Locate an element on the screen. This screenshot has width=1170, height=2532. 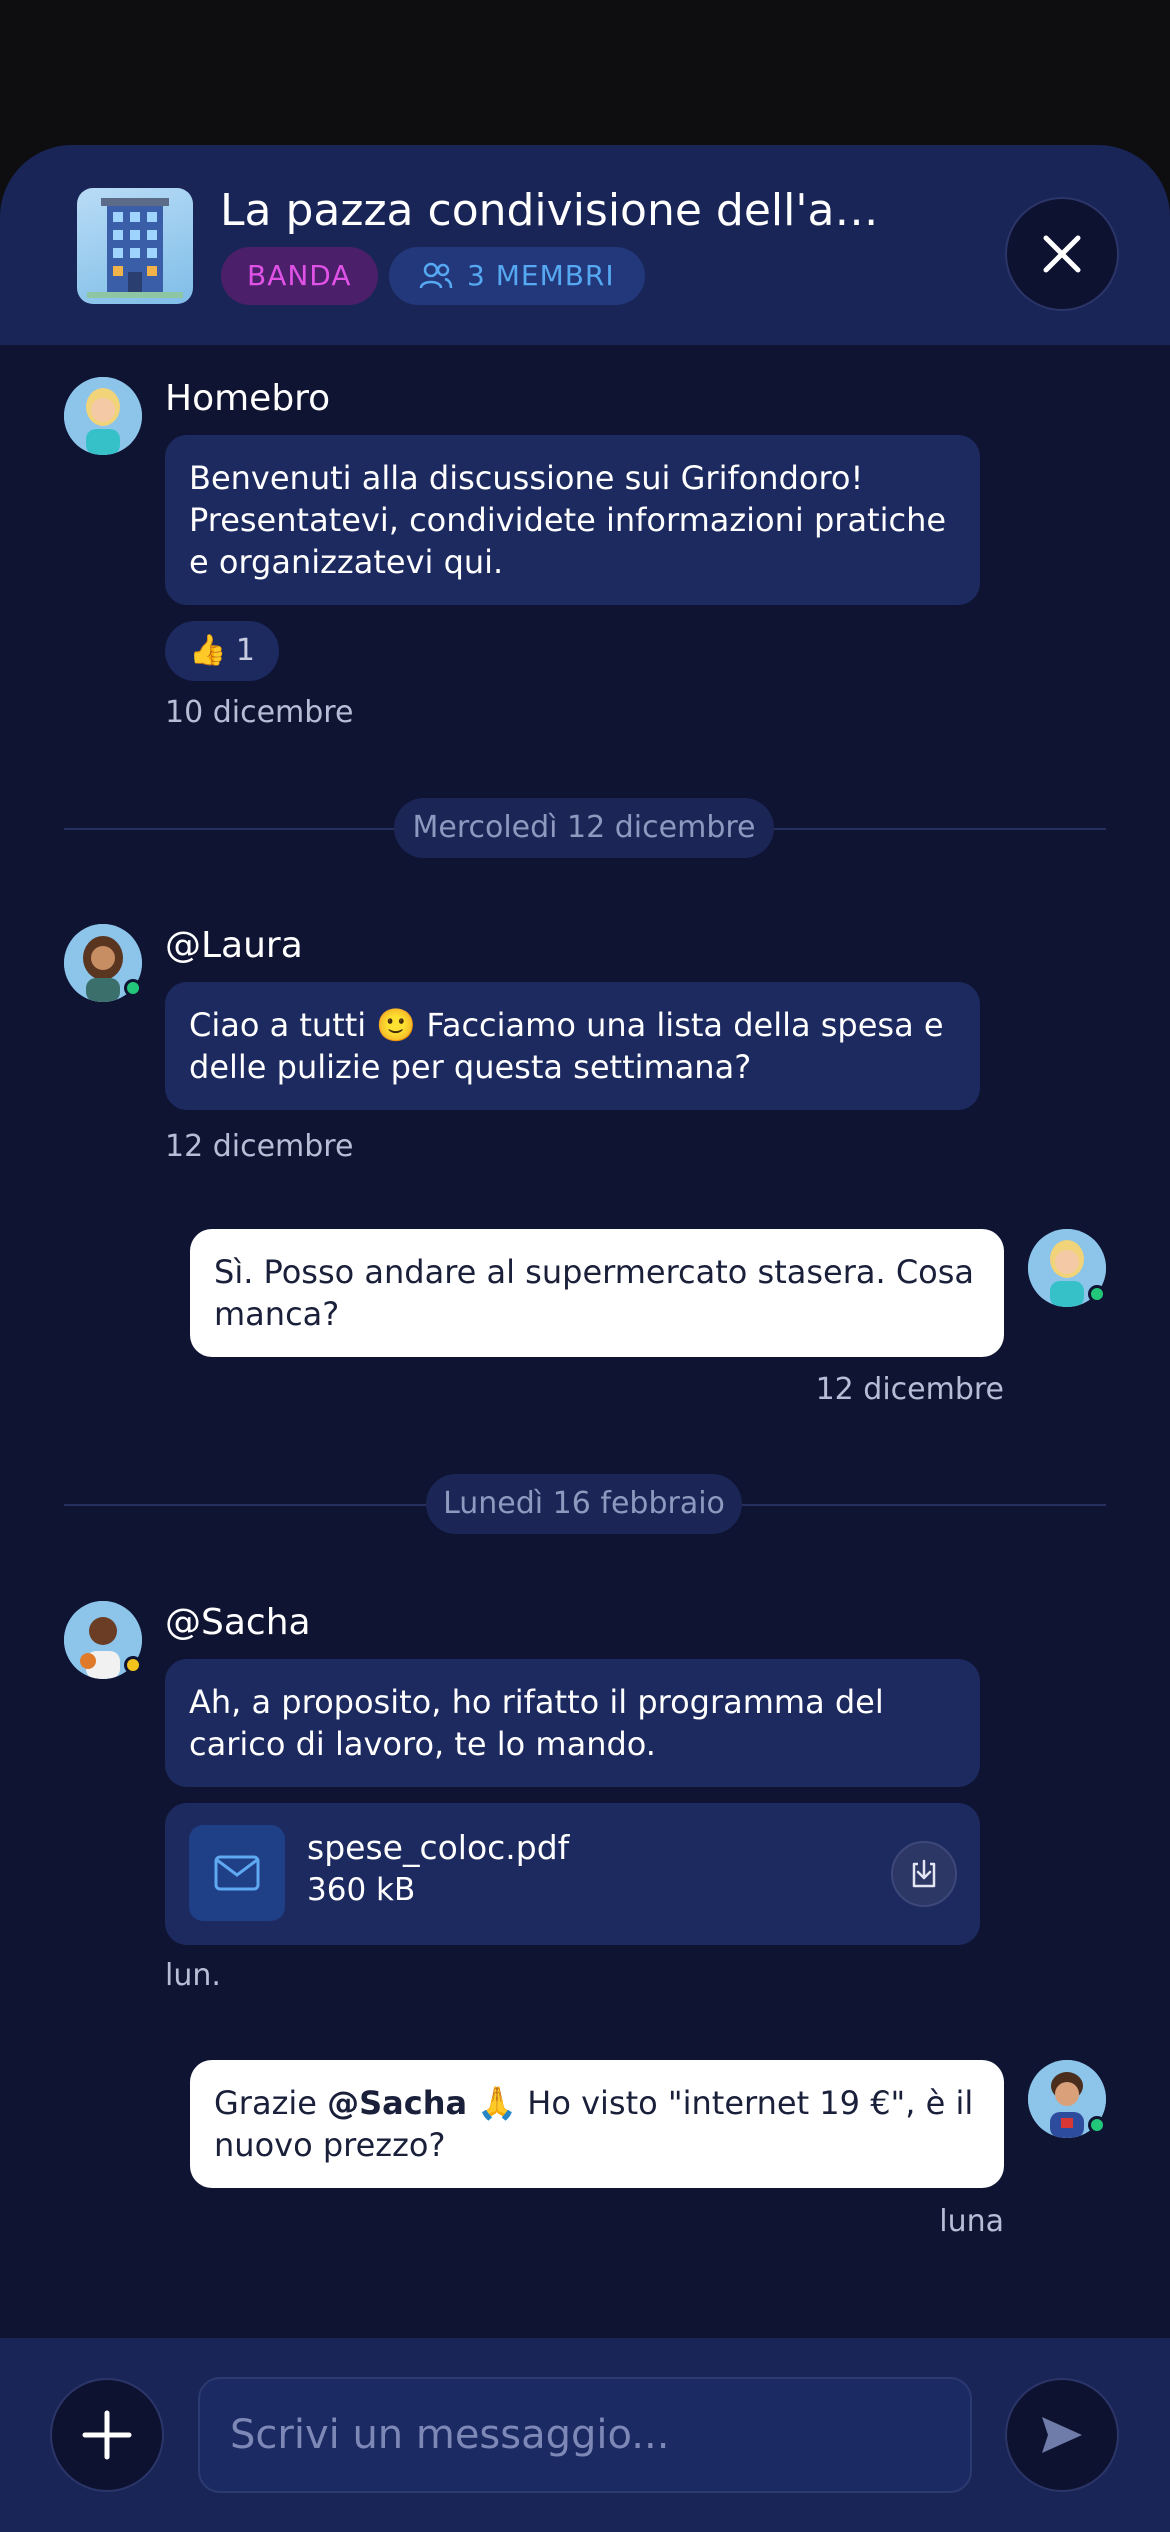
mail-icon is located at coordinates (237, 1873).